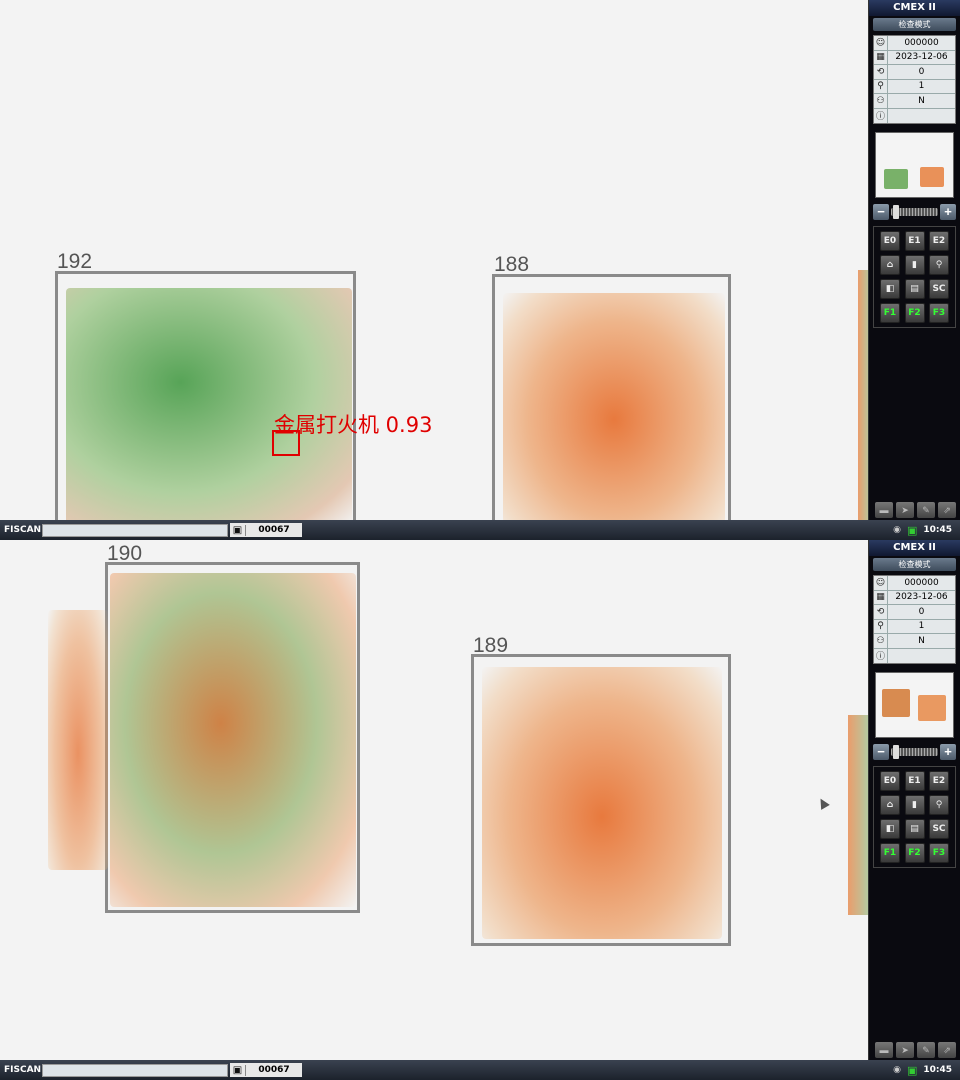  I want to click on network-icon: ▣, so click(912, 1070).